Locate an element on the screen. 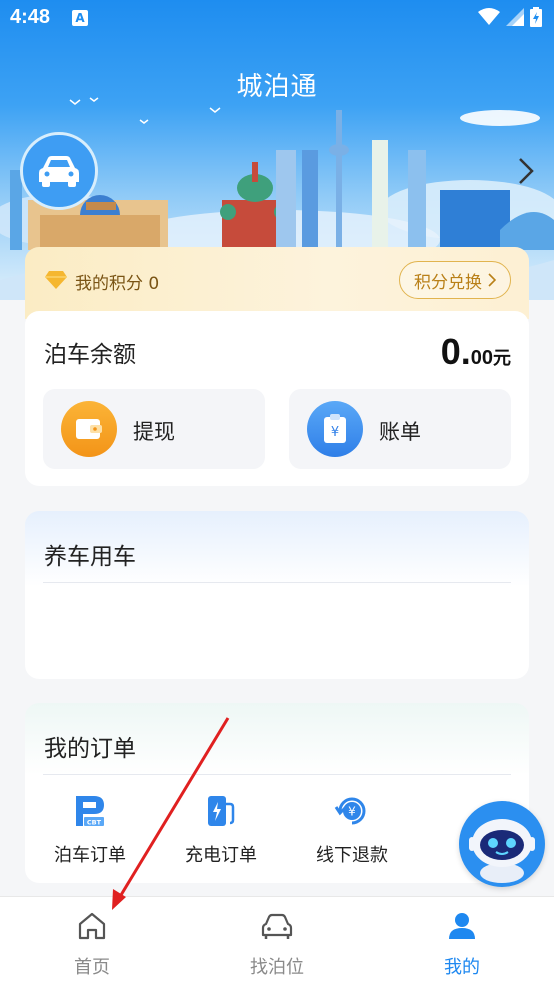  points-label: 我的积分 0 is located at coordinates (117, 284).